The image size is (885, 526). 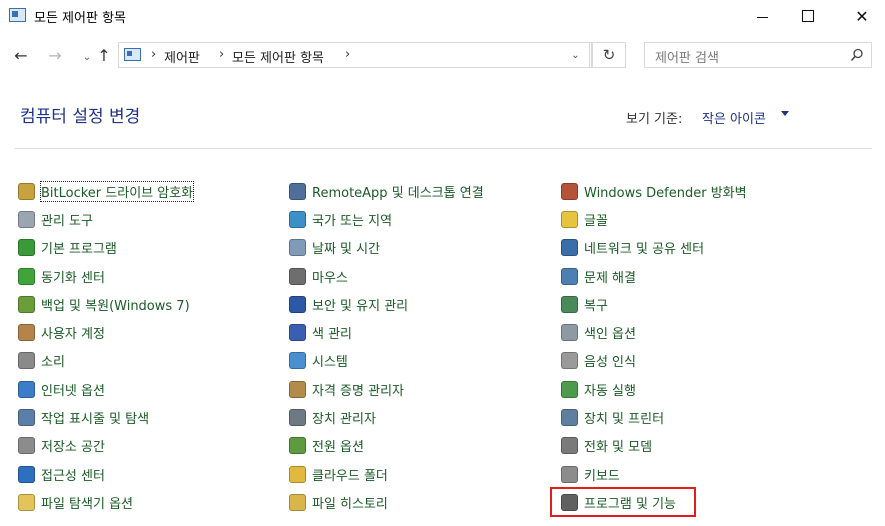 What do you see at coordinates (95, 417) in the screenshot?
I see `control-panel-item-label: 작업 표시줄 및 탐색` at bounding box center [95, 417].